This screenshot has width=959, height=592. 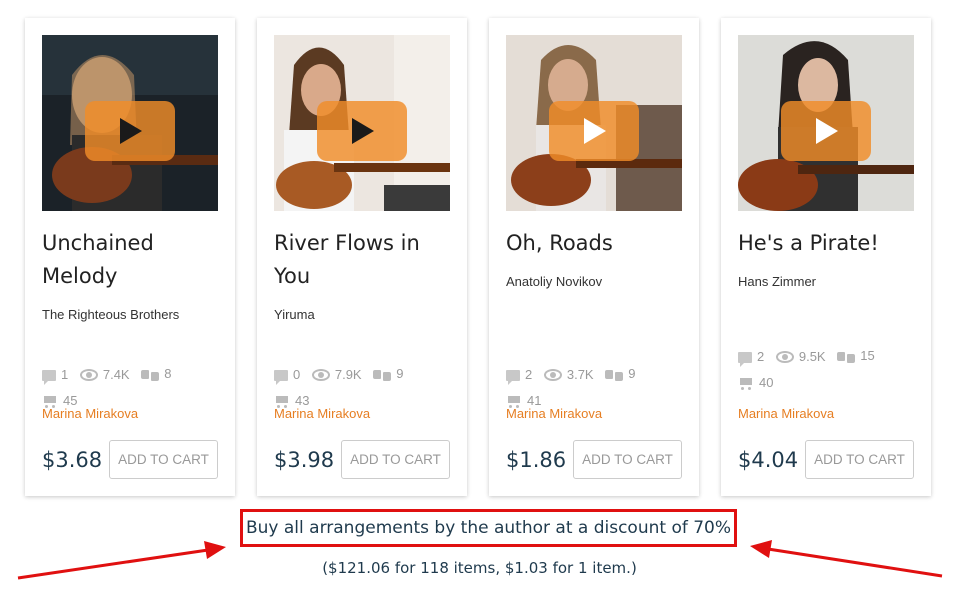 What do you see at coordinates (215, 550) in the screenshot?
I see `left-arrow-head` at bounding box center [215, 550].